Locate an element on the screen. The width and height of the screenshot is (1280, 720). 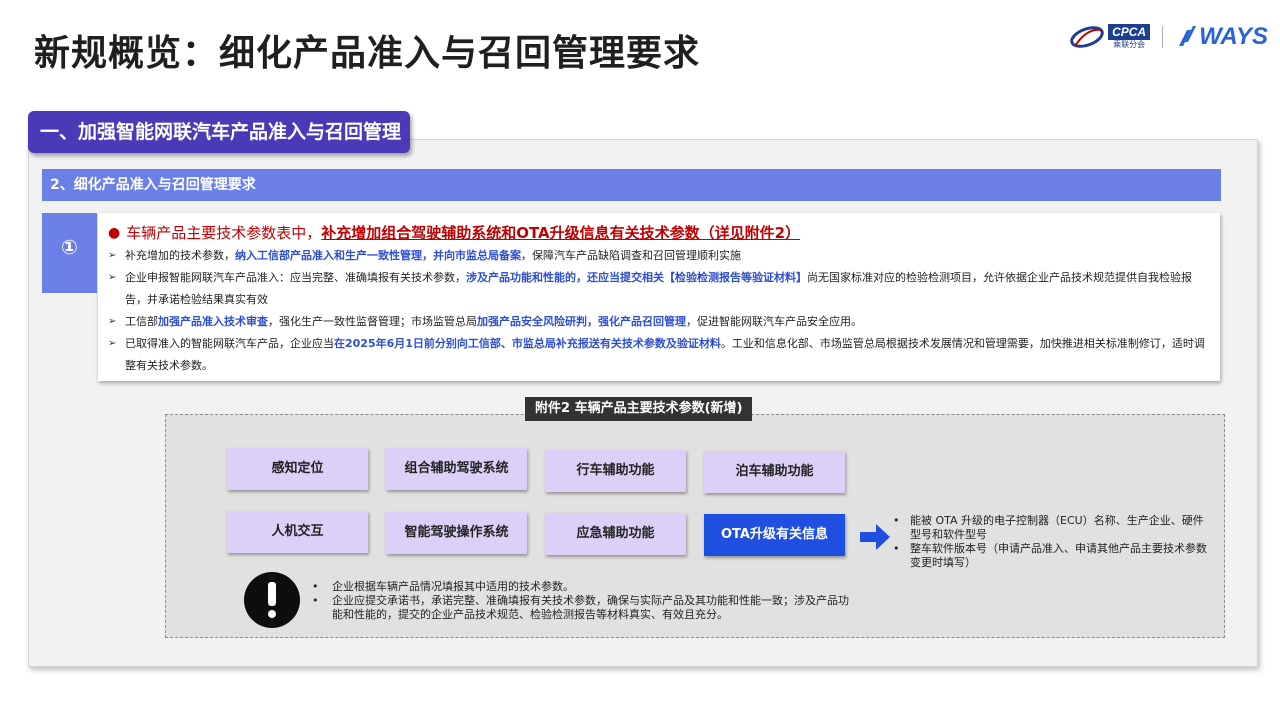
param-box-parking-assist: 泊车辅助功能 is located at coordinates (774, 472).